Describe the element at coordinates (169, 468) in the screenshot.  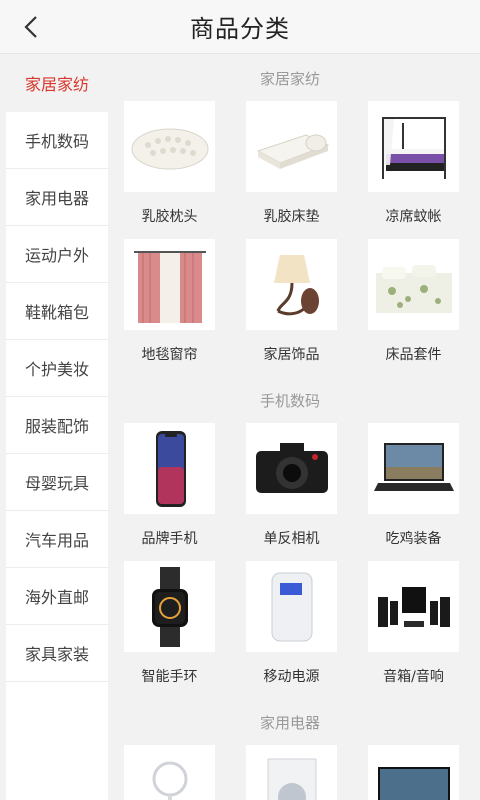
I see `smartphone-image` at that location.